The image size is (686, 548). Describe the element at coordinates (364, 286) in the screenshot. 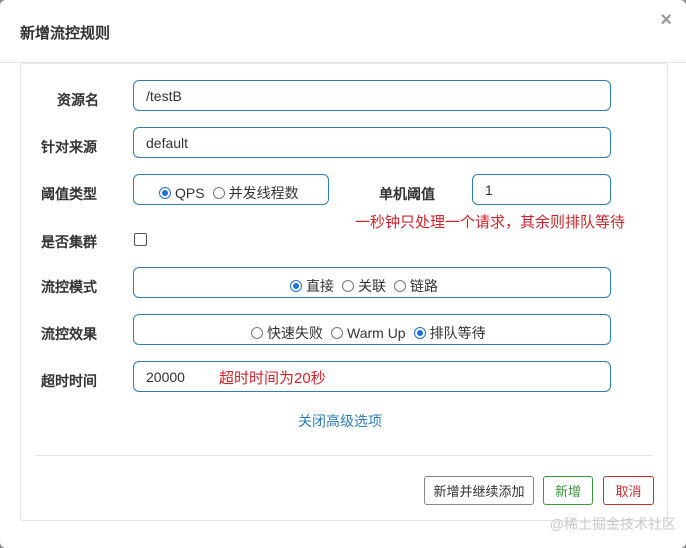

I see `strategy-option-relate: 关联` at that location.